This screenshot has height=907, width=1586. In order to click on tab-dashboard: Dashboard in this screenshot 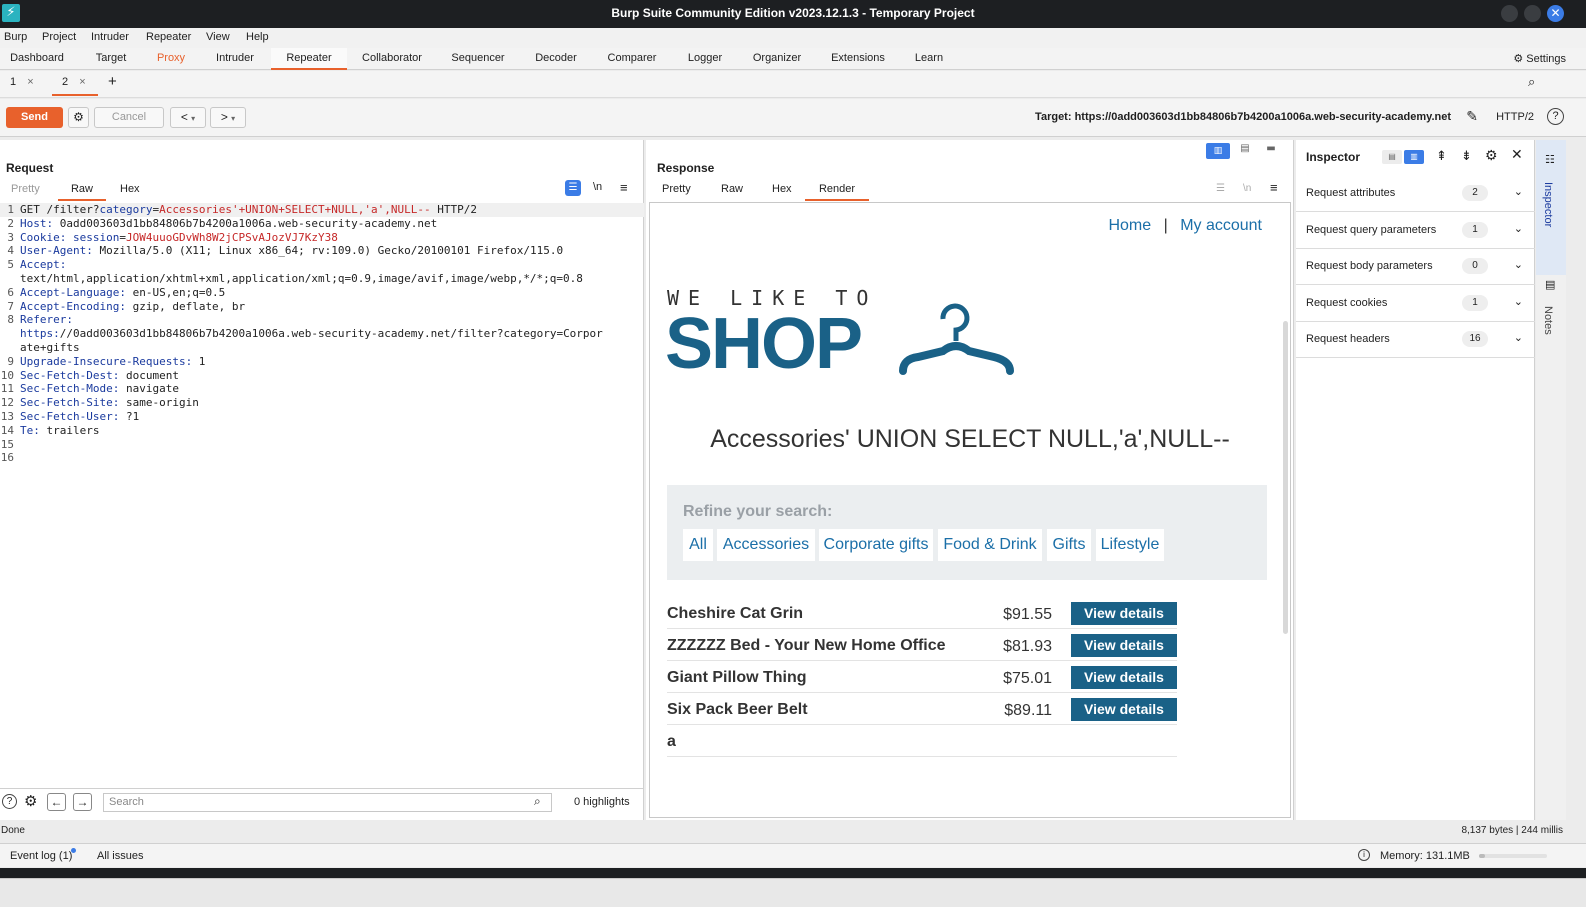, I will do `click(37, 59)`.